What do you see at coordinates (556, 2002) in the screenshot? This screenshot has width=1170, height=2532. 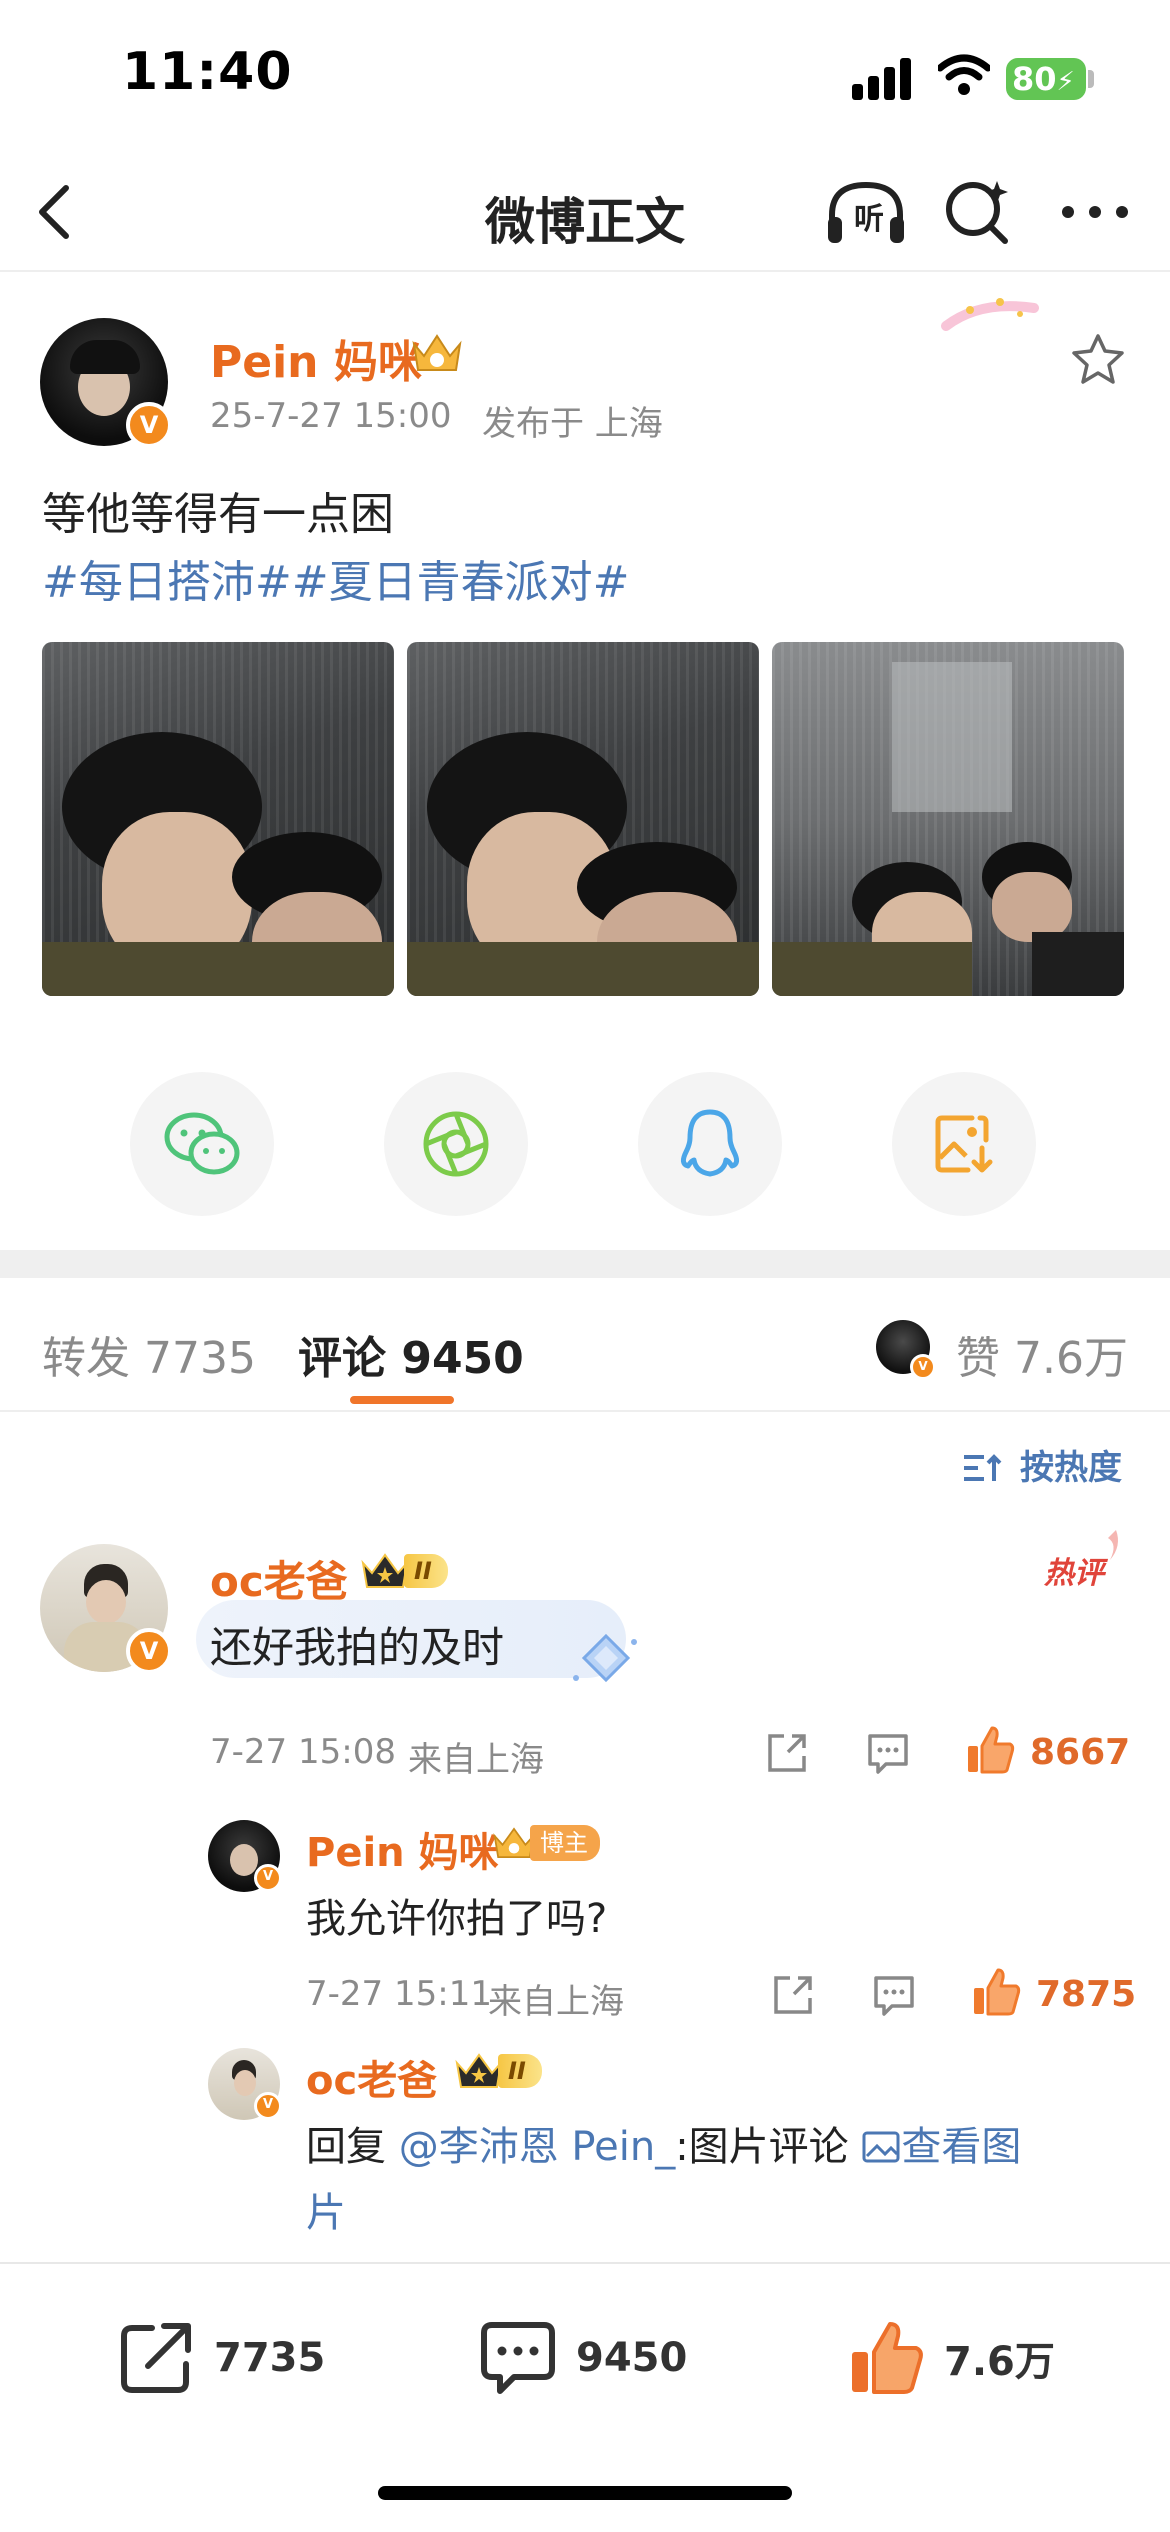 I see `reply-source: 来自上海` at bounding box center [556, 2002].